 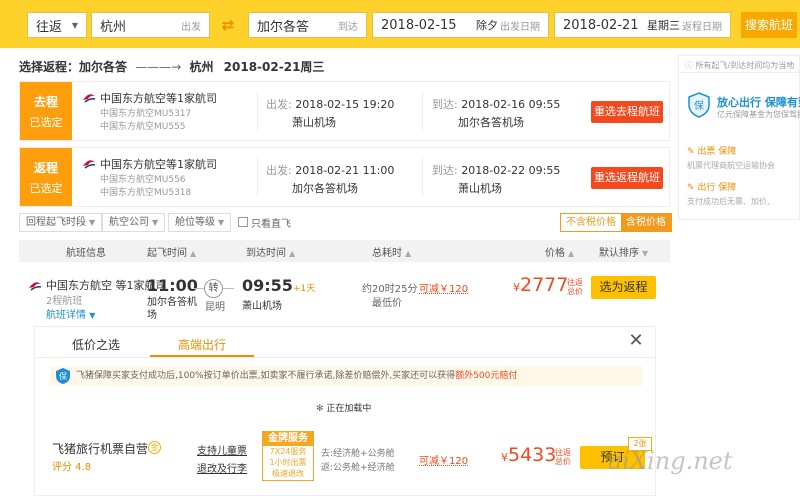 I want to click on result-dep-airport: 加尔各答机 场, so click(x=172, y=309).